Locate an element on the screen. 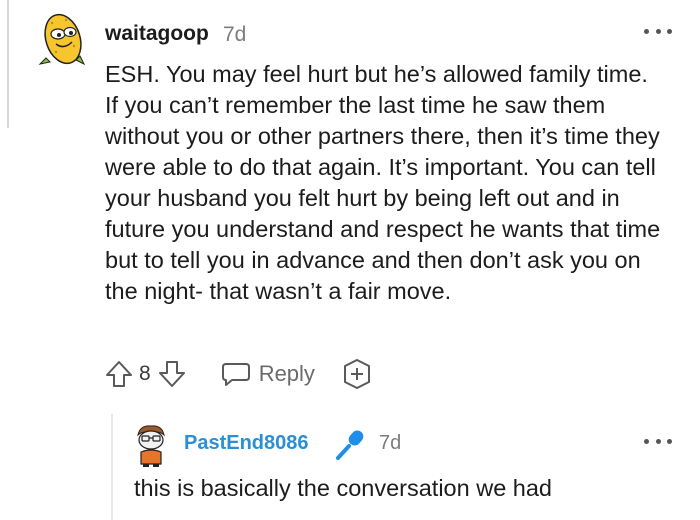  comment-age: 7d is located at coordinates (235, 34).